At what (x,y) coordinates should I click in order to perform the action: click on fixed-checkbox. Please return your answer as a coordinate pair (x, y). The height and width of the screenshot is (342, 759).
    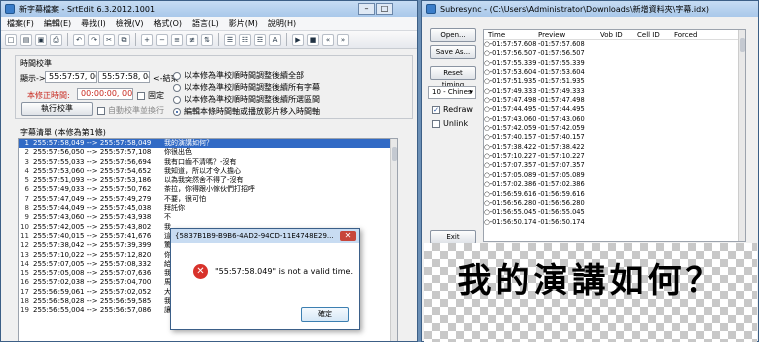
    Looking at the image, I should click on (141, 95).